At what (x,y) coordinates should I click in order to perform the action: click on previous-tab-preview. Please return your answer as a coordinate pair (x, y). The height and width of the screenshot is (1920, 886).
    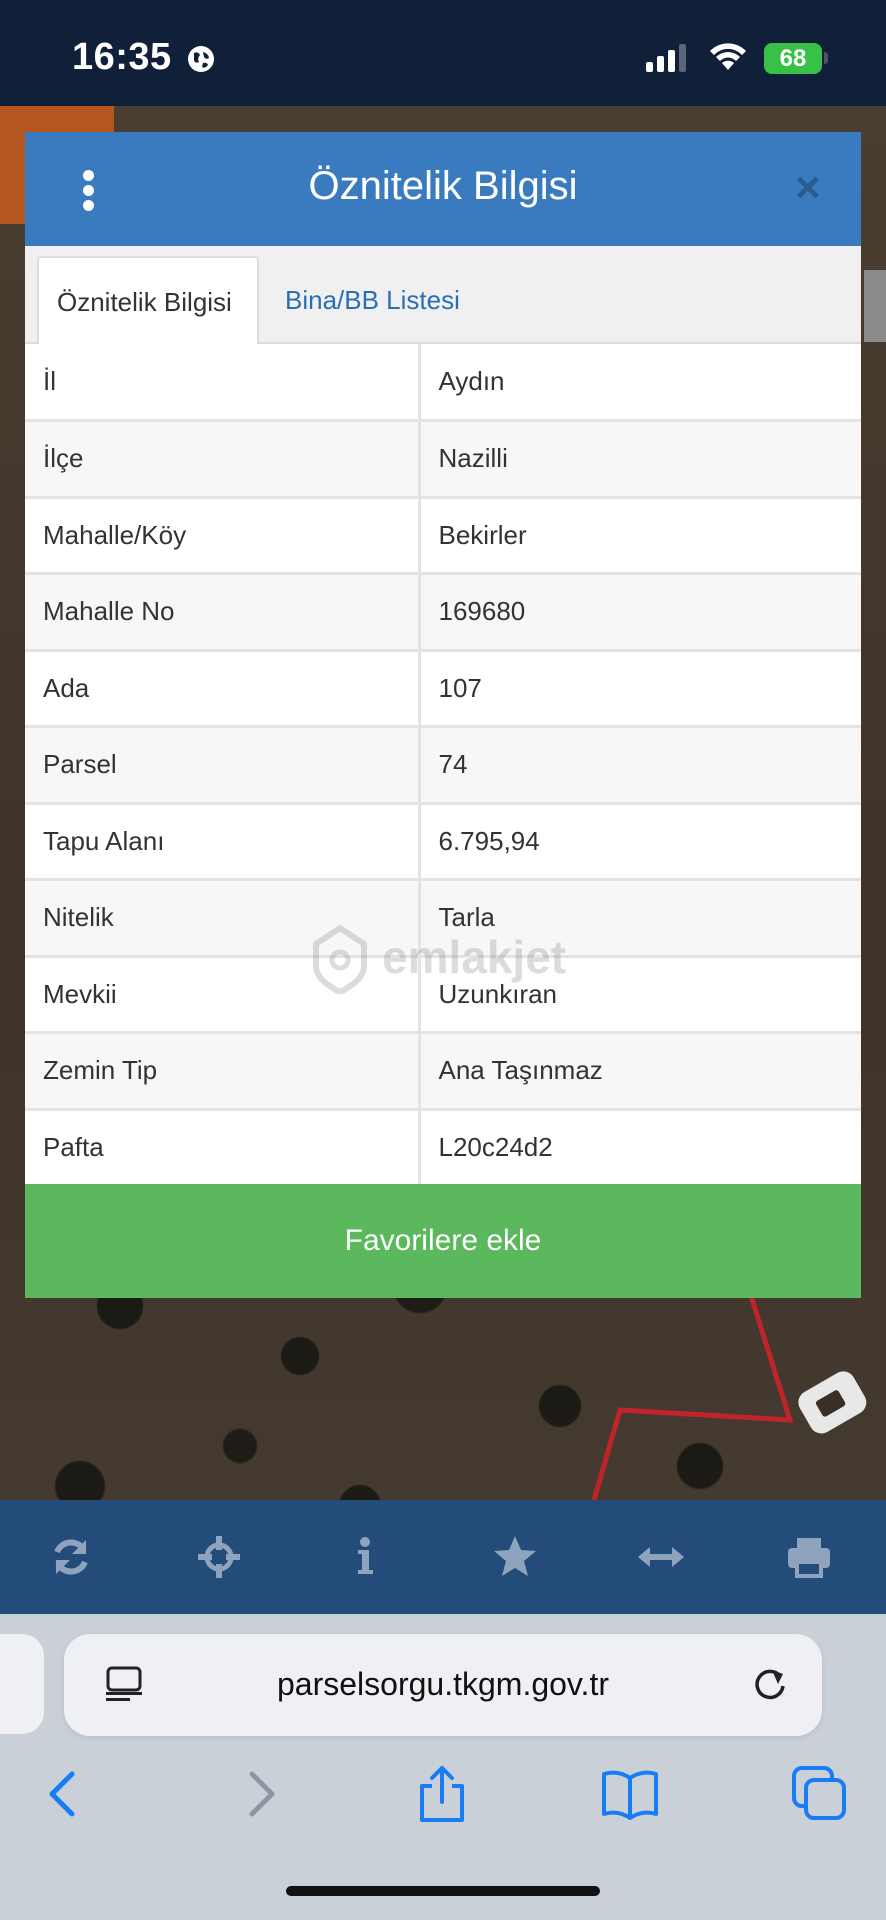
    Looking at the image, I should click on (22, 1684).